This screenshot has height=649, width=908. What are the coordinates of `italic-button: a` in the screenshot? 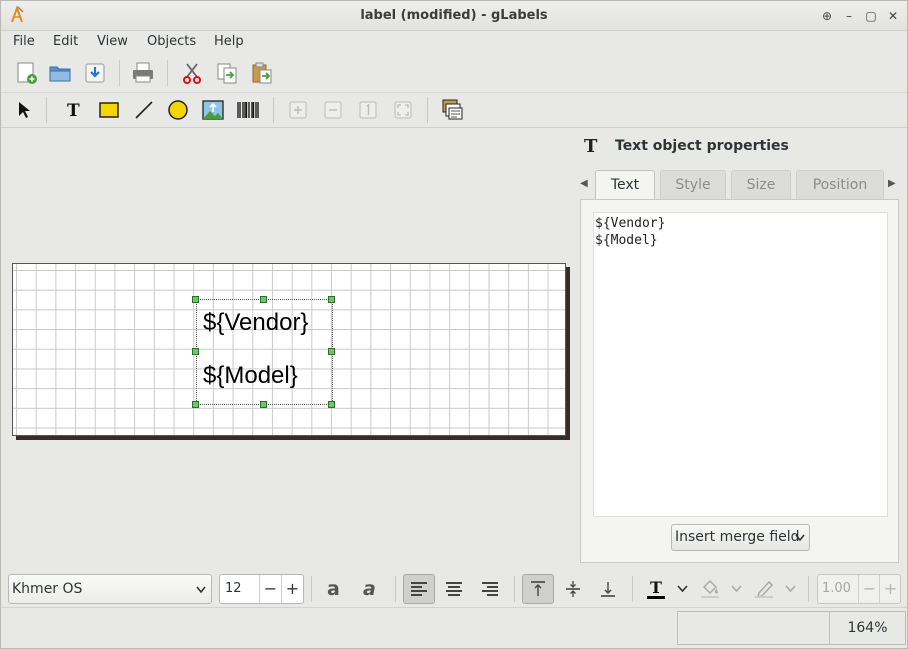 It's located at (371, 589).